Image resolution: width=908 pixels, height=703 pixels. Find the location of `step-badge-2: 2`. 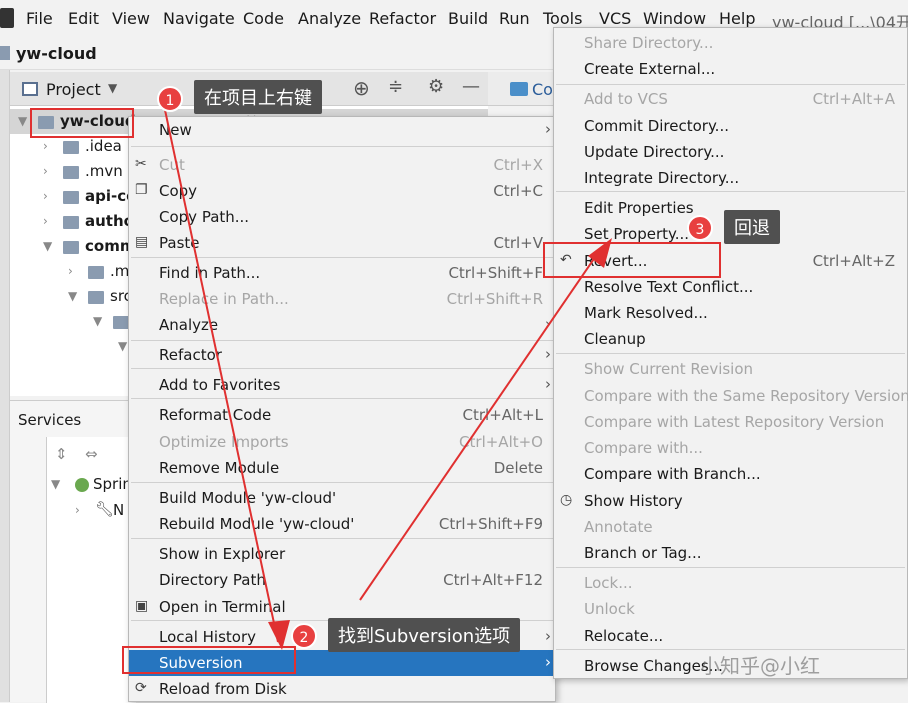

step-badge-2: 2 is located at coordinates (304, 636).